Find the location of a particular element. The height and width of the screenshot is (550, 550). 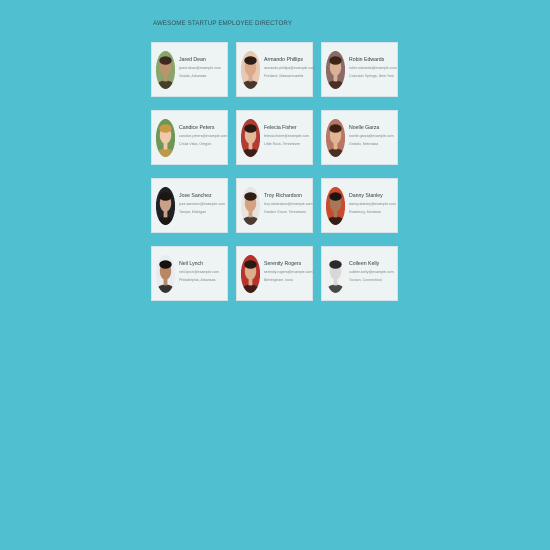

employee-email: jared.dean@example.com is located at coordinates (200, 68).